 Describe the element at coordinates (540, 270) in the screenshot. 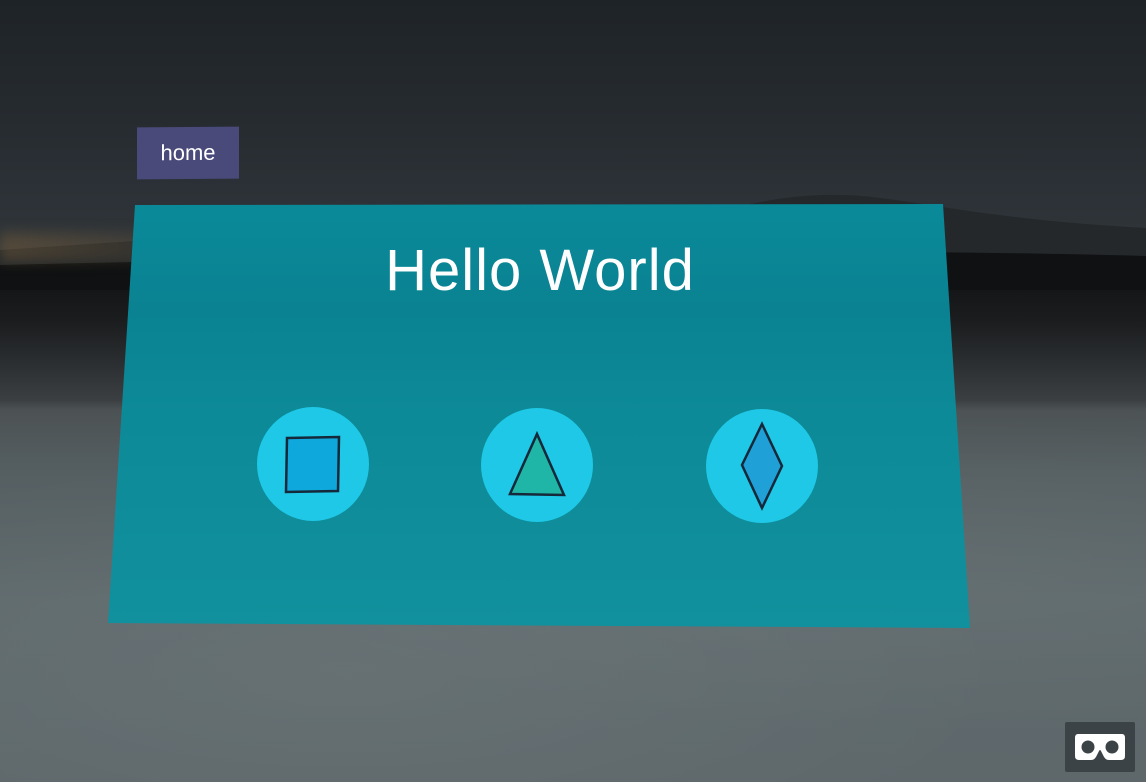

I see `panel-title: Hello World` at that location.